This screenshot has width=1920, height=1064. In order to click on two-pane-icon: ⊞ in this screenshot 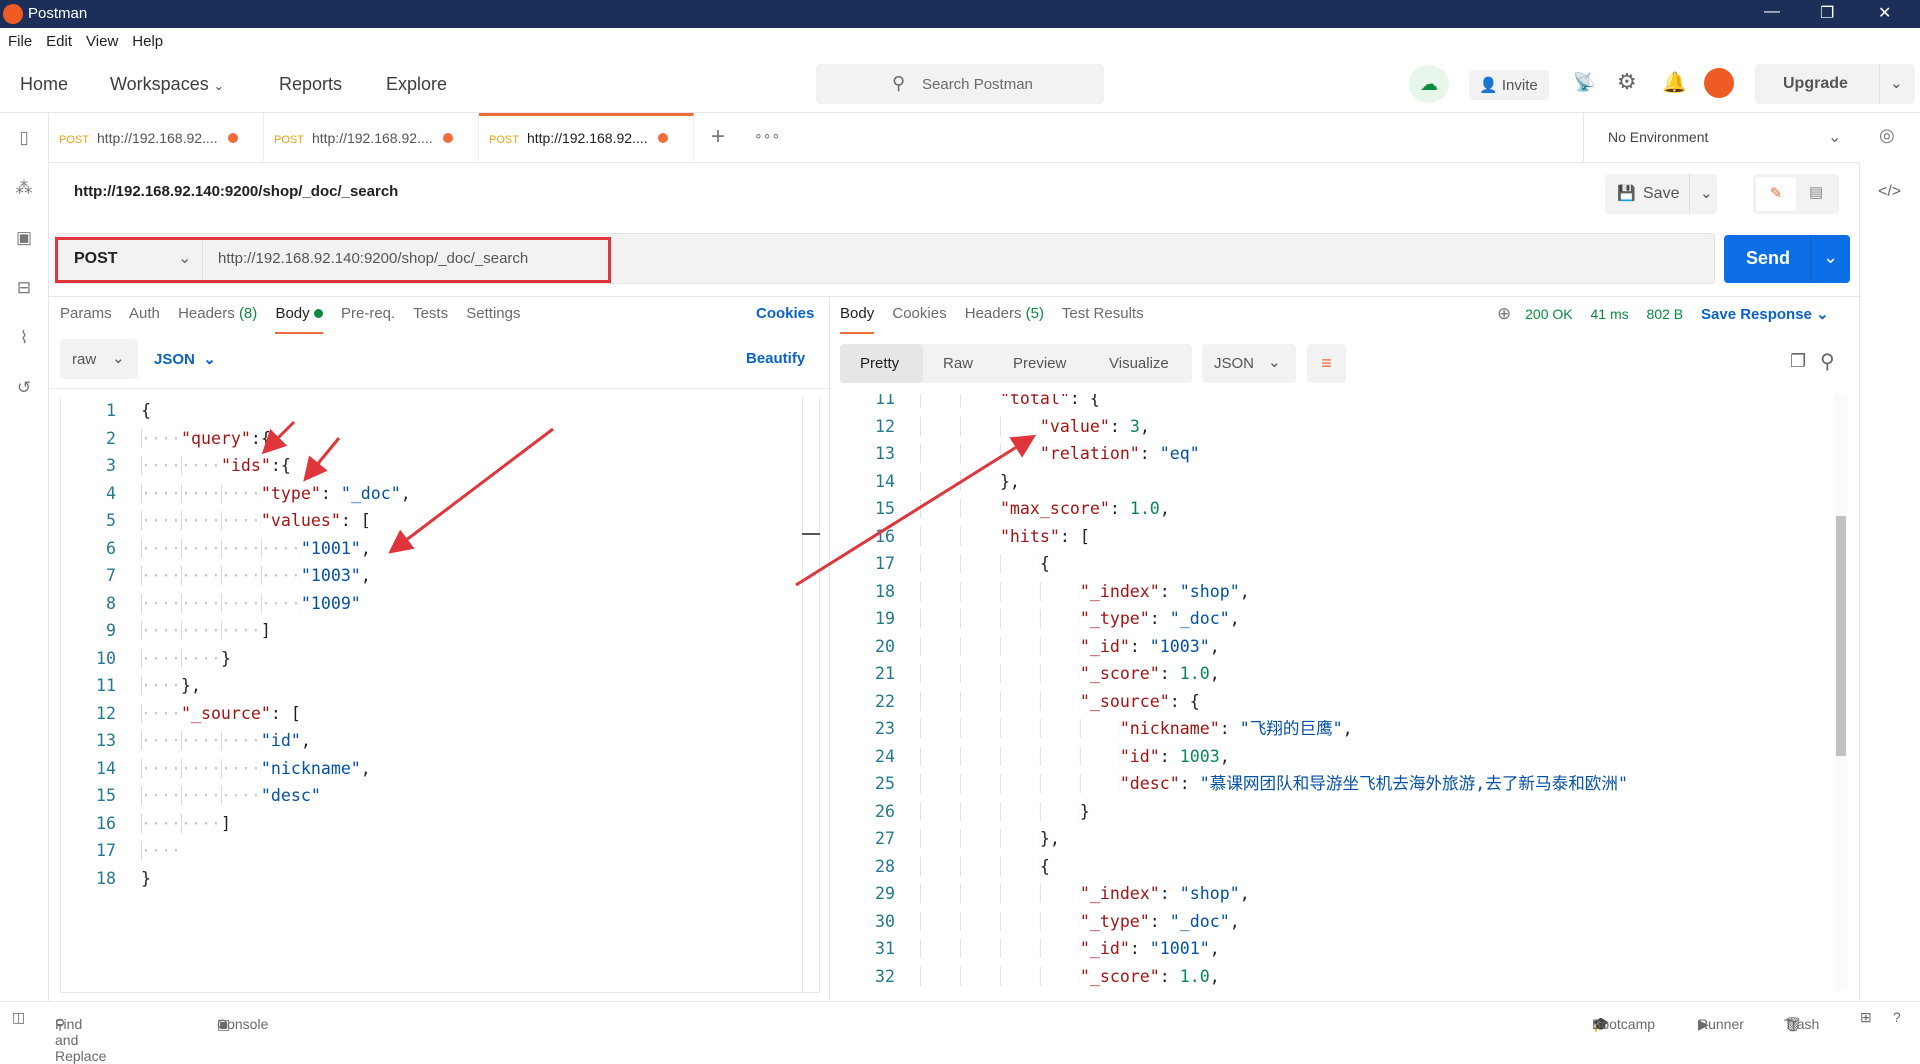, I will do `click(1866, 1017)`.